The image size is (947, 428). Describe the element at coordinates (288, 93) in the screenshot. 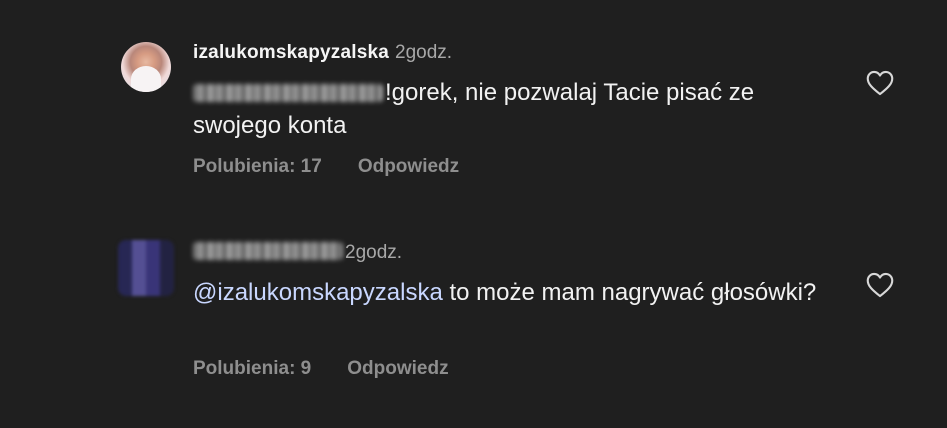

I see `blurred-mention` at that location.